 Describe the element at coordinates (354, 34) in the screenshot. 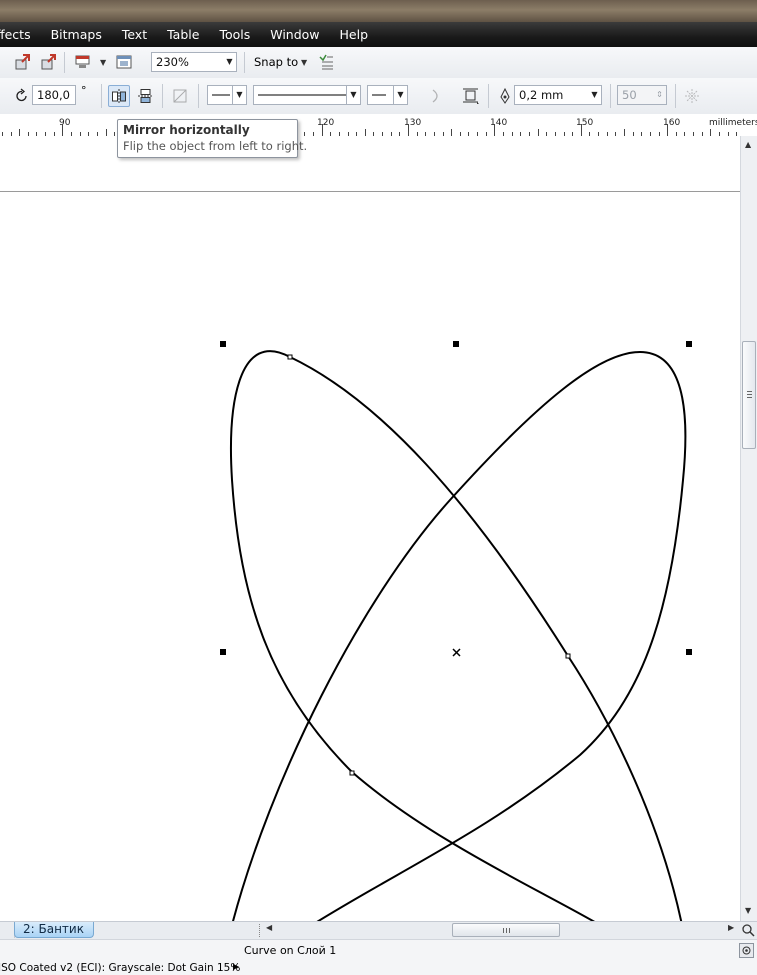

I see `menu-help: Help` at that location.